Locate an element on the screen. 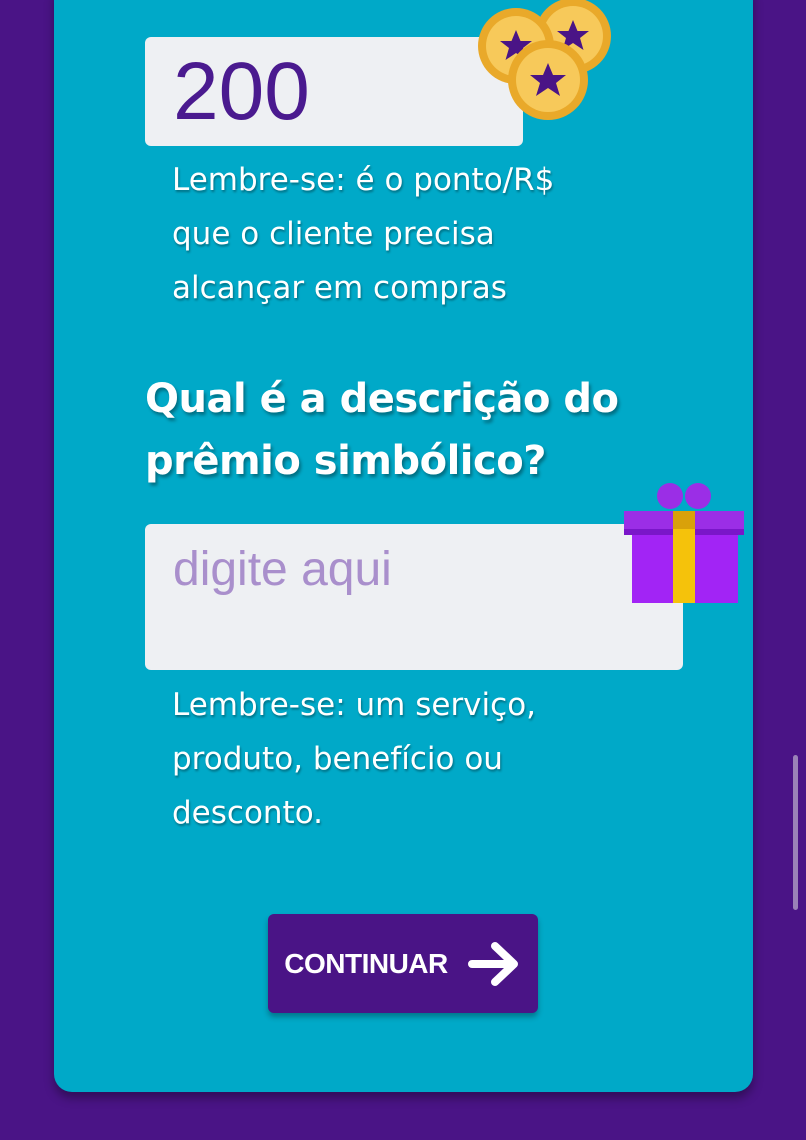 The width and height of the screenshot is (806, 1140). gold-coins-icon is located at coordinates (544, 60).